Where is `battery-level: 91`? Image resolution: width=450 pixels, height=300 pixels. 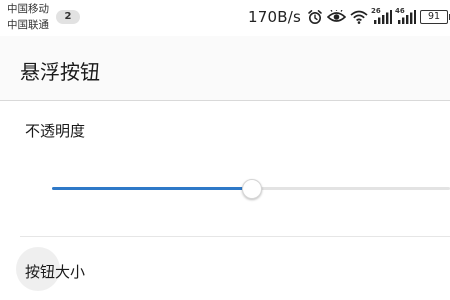
battery-level: 91 is located at coordinates (434, 16).